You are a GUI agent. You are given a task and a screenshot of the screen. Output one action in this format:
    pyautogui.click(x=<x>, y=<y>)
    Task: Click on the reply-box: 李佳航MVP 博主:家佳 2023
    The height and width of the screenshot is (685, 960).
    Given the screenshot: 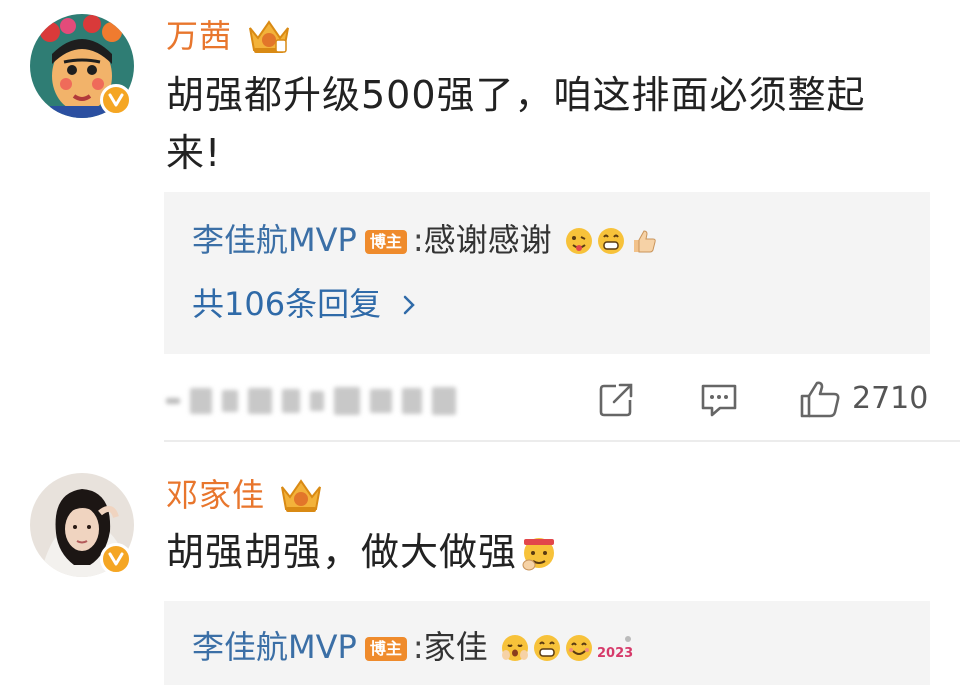 What is the action you would take?
    pyautogui.click(x=547, y=643)
    